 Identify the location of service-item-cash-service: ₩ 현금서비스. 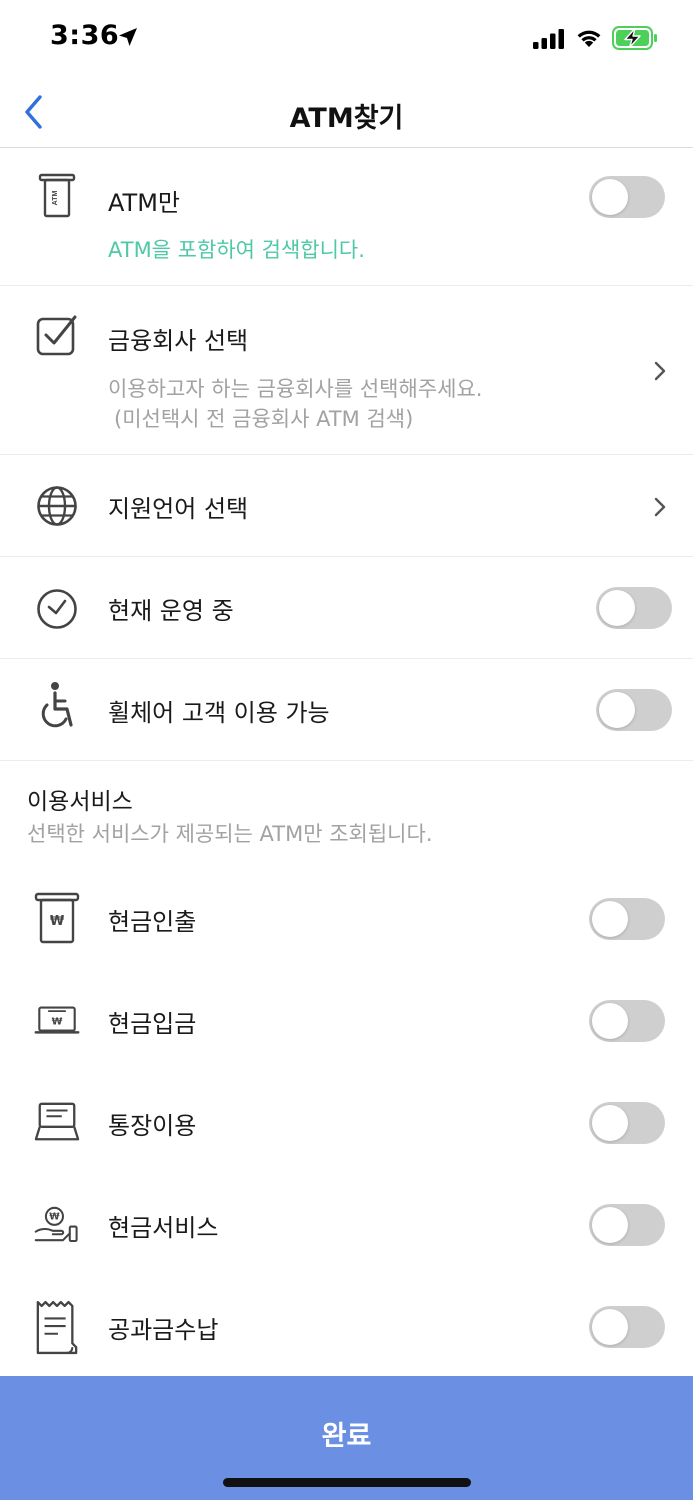
(346, 1225).